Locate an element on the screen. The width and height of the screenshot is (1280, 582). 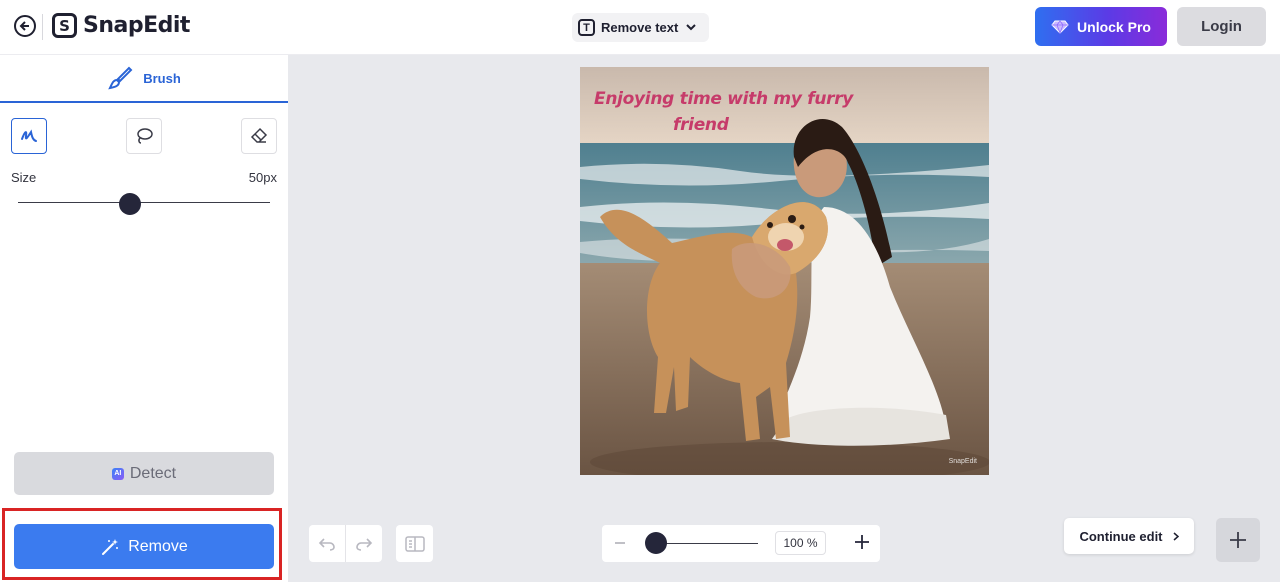
size-slider-thumb is located at coordinates (130, 204).